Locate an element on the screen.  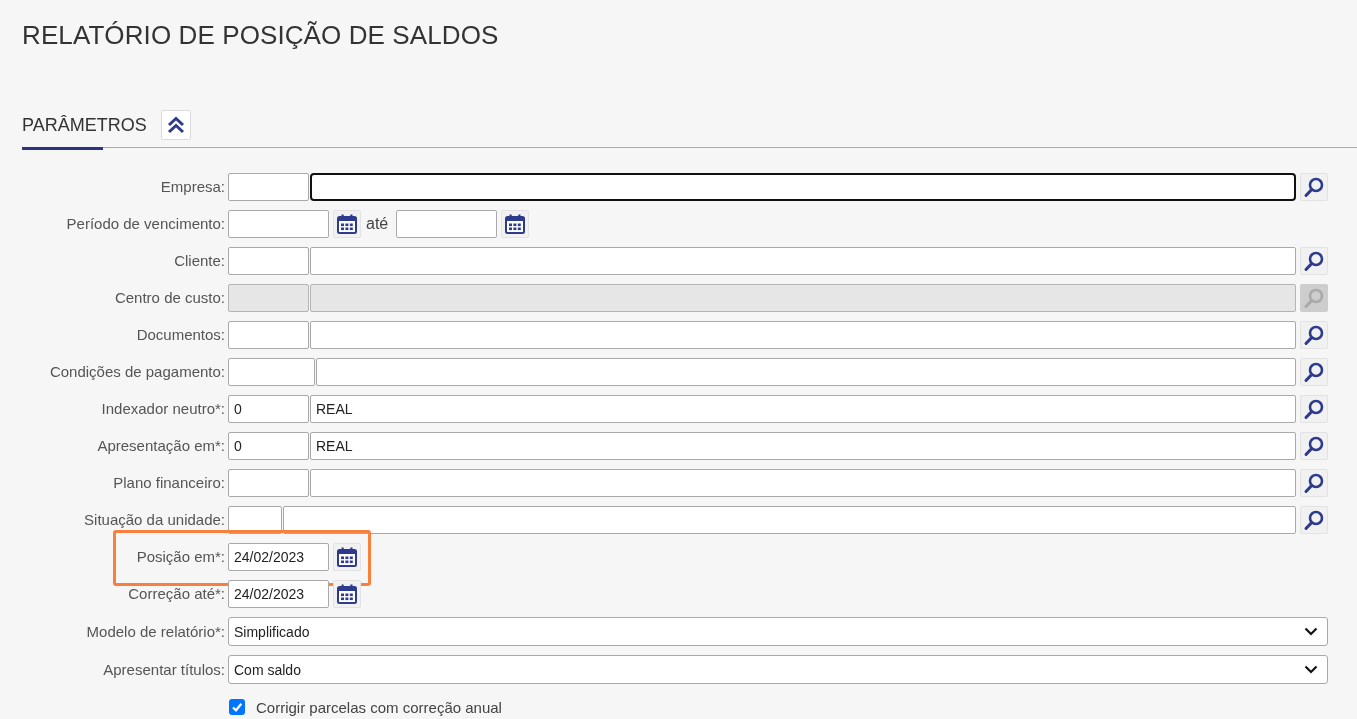
field-label: Cliente: is located at coordinates (199, 260).